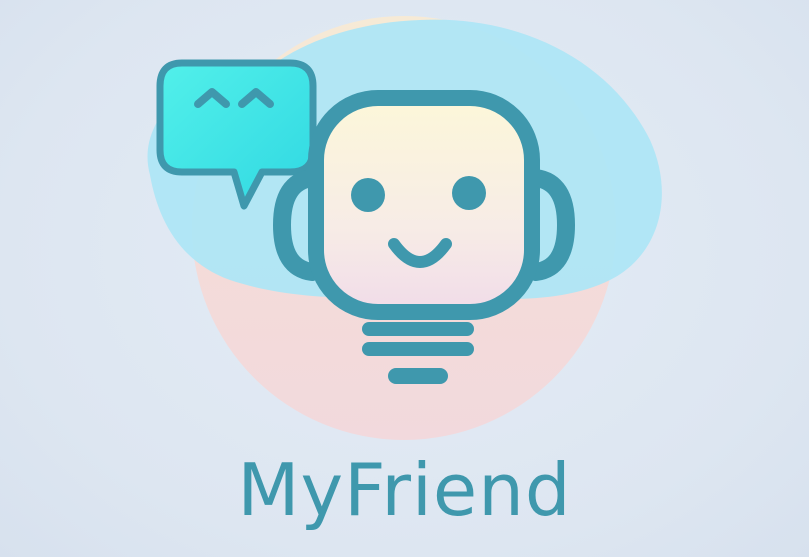 This screenshot has width=809, height=557. What do you see at coordinates (404, 490) in the screenshot?
I see `app-name: MyFriend` at bounding box center [404, 490].